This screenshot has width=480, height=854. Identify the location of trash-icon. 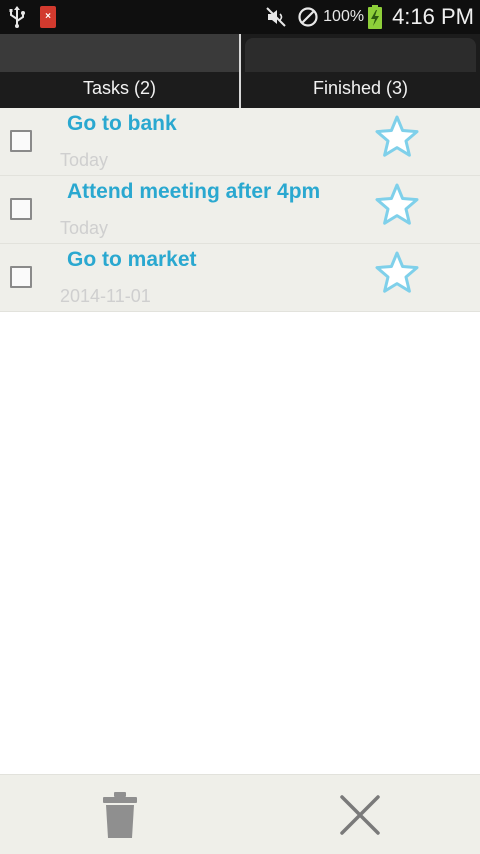
(120, 815).